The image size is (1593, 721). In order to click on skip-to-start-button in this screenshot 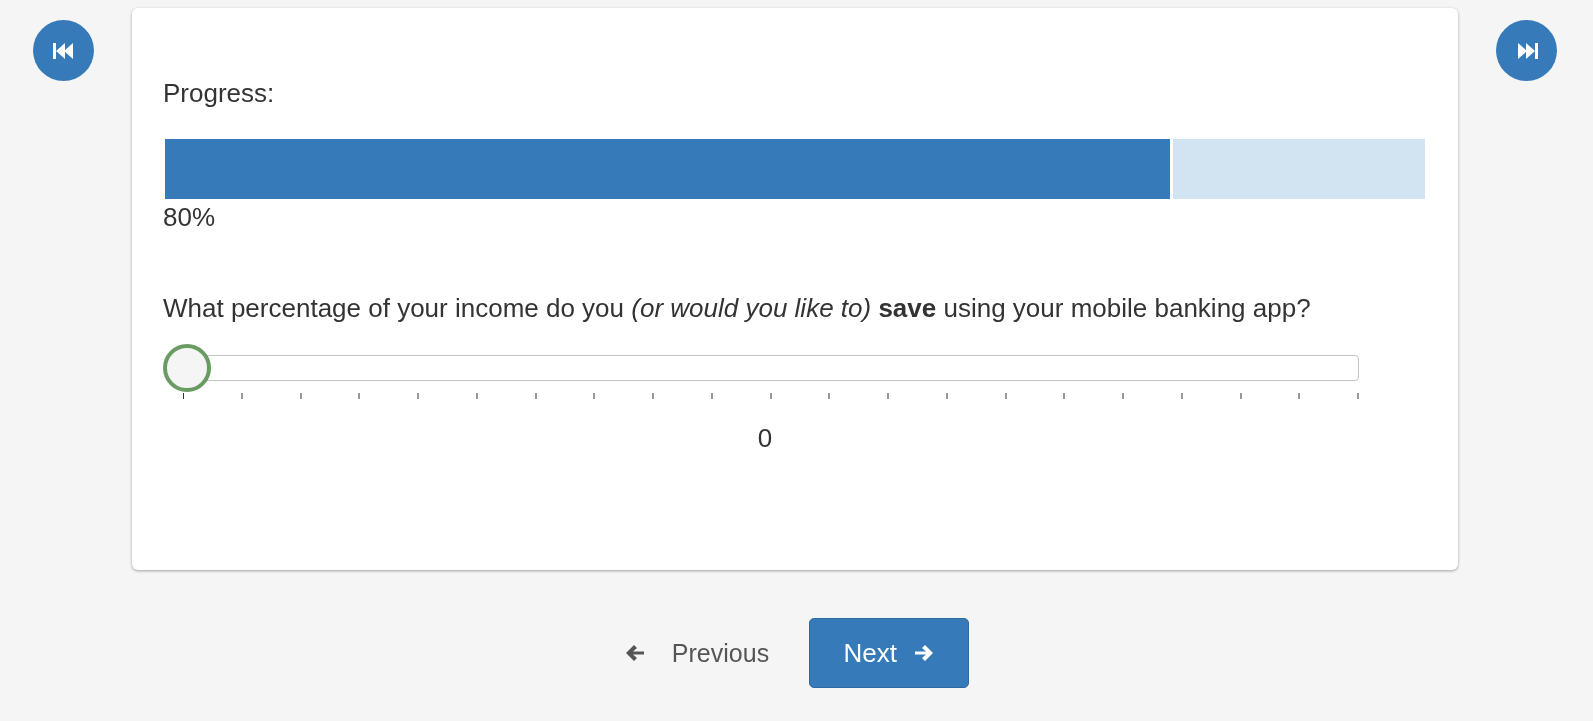, I will do `click(63, 50)`.